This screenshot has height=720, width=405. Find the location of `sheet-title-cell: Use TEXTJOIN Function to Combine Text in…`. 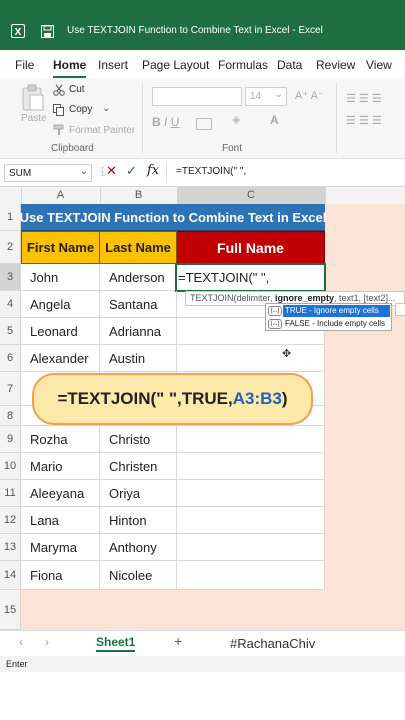

sheet-title-cell: Use TEXTJOIN Function to Combine Text in… is located at coordinates (173, 217).